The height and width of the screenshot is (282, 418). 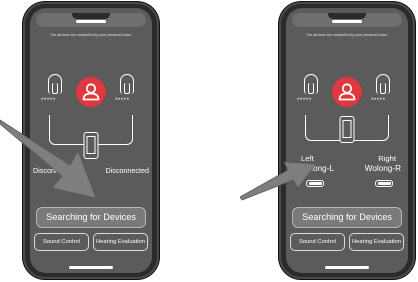 What do you see at coordinates (387, 158) in the screenshot?
I see `right-device-title: Right` at bounding box center [387, 158].